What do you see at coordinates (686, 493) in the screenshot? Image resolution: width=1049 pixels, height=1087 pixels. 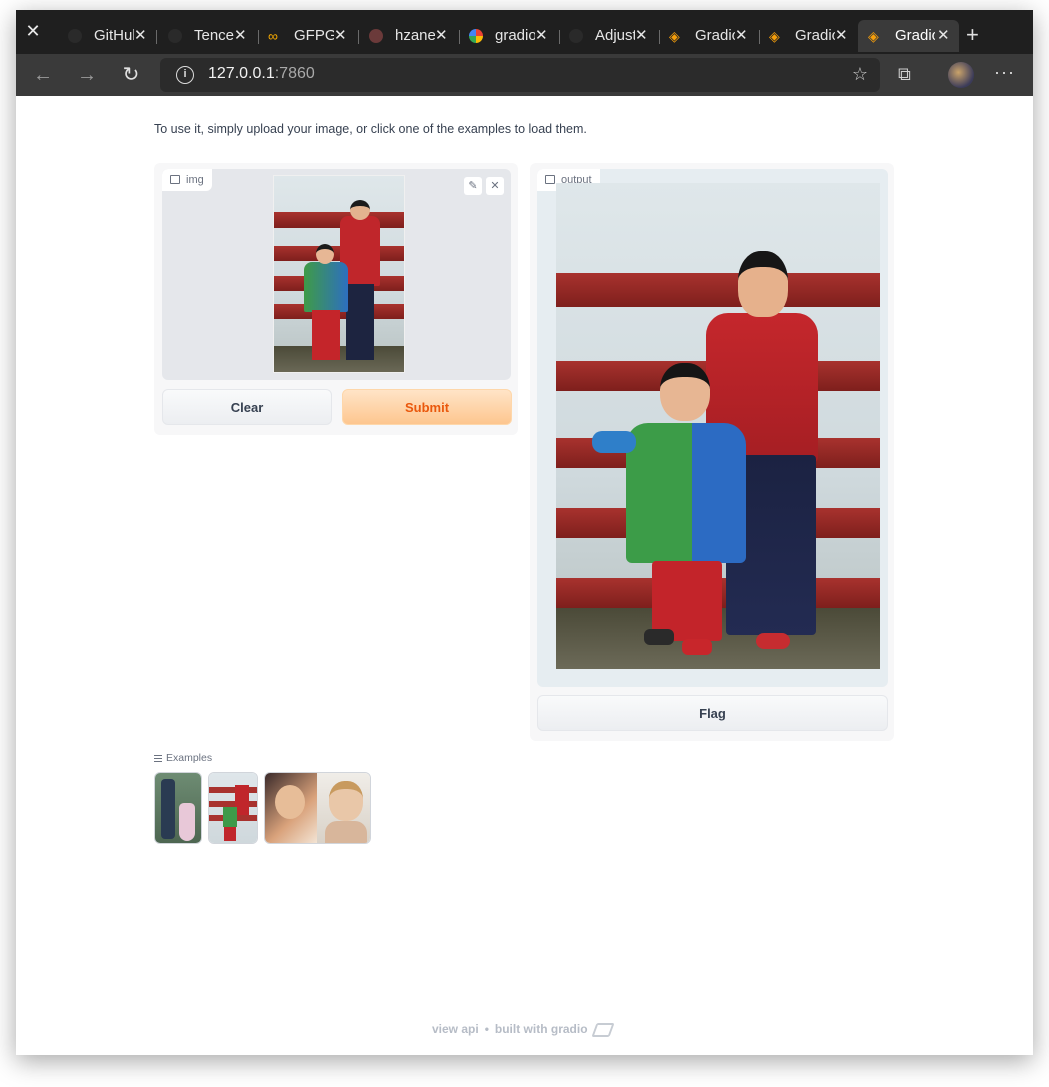 I see `younger-child` at bounding box center [686, 493].